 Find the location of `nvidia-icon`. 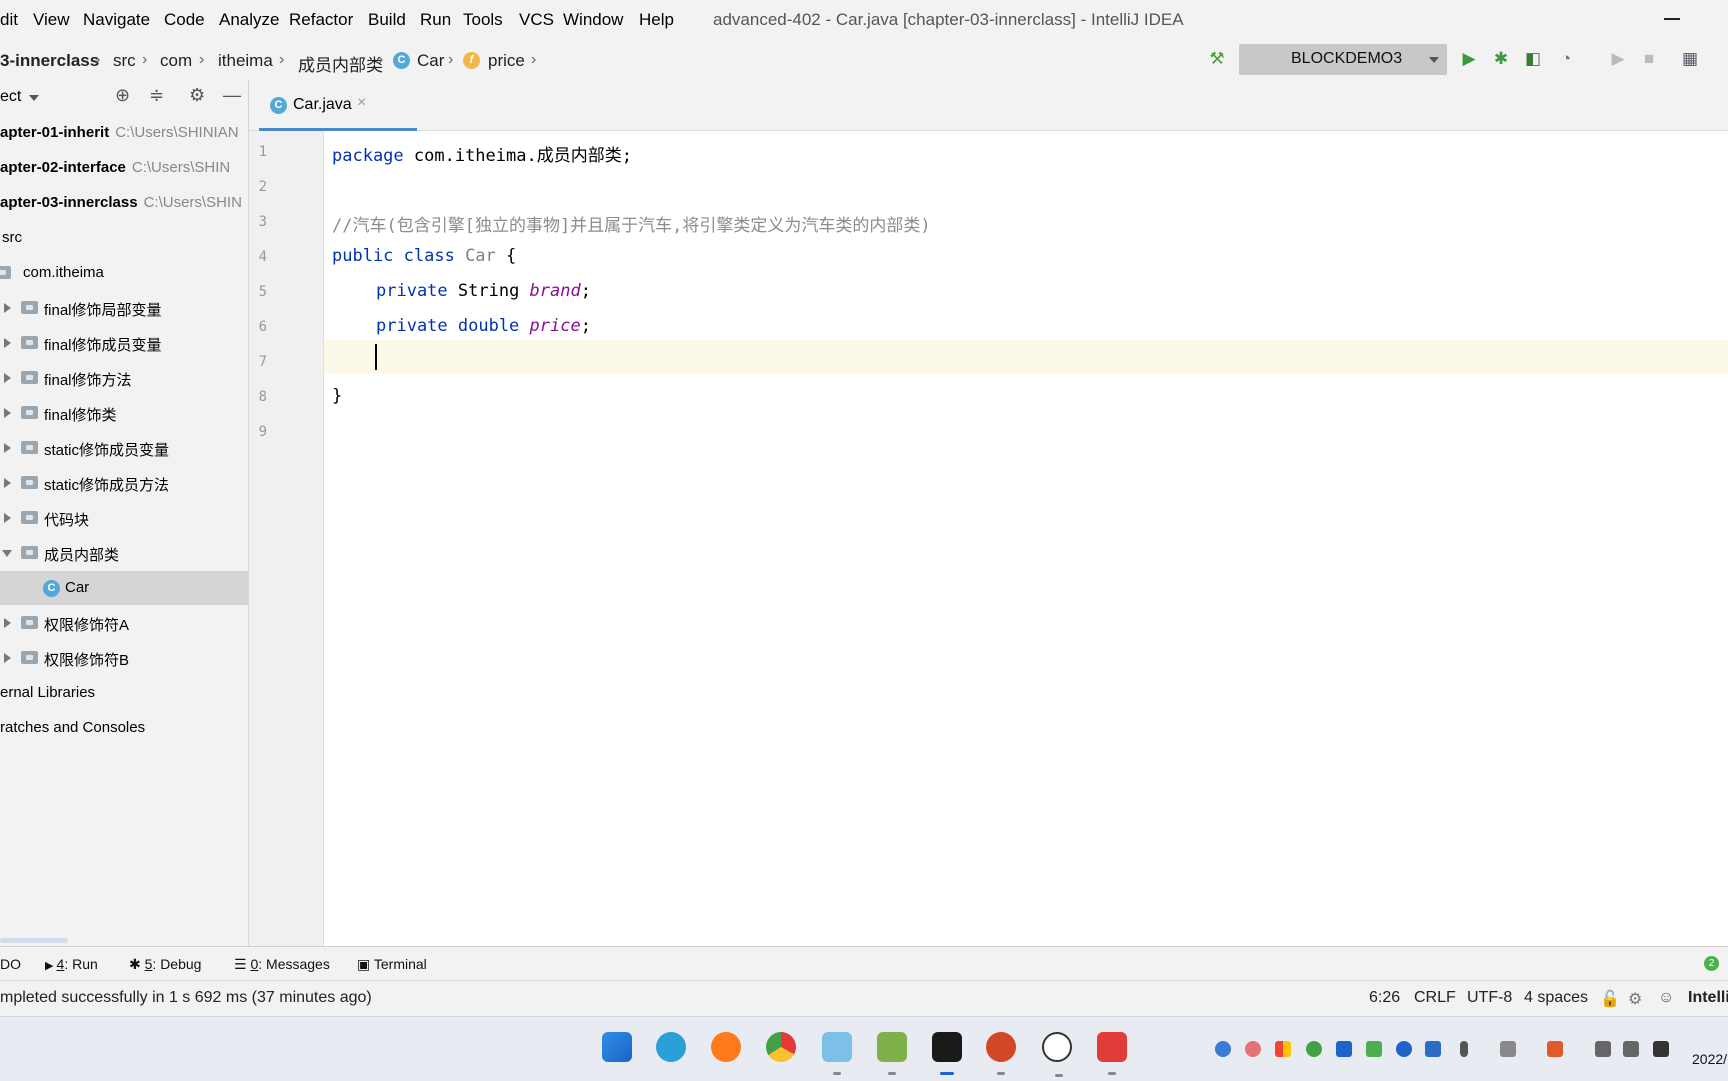

nvidia-icon is located at coordinates (1374, 1049).